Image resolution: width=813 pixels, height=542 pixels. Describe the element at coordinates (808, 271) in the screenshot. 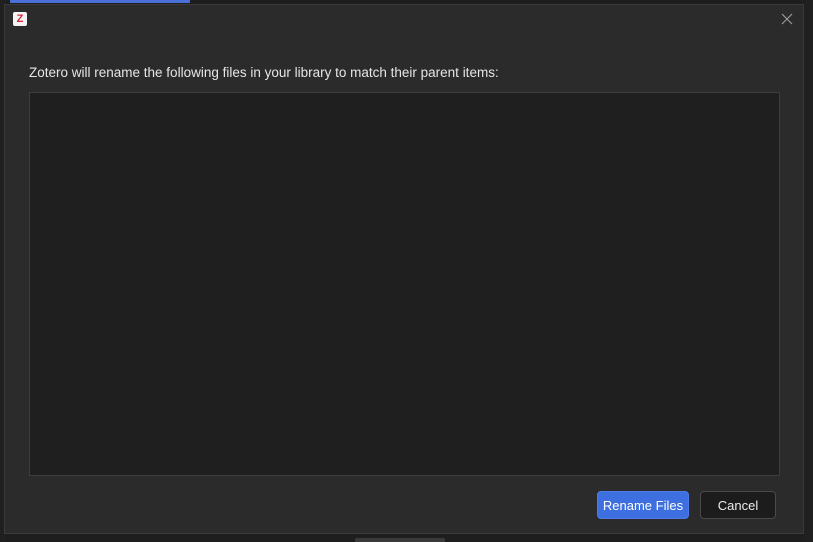

I see `background-right-column` at that location.